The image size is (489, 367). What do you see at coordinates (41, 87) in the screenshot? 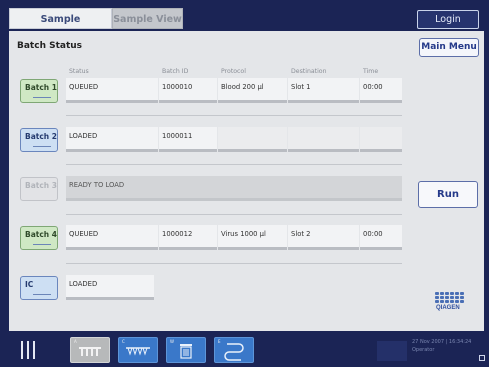
I see `batch-1-label: Batch 1` at bounding box center [41, 87].